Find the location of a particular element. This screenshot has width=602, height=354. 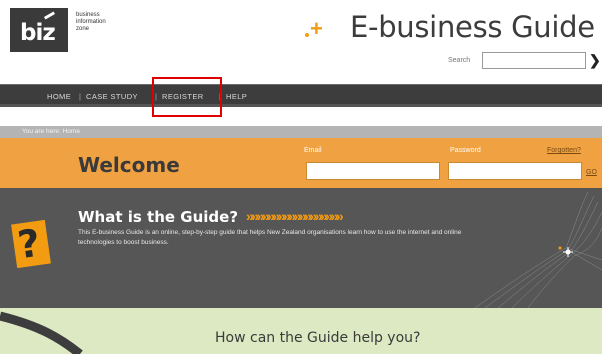

password-label: Password is located at coordinates (465, 150).